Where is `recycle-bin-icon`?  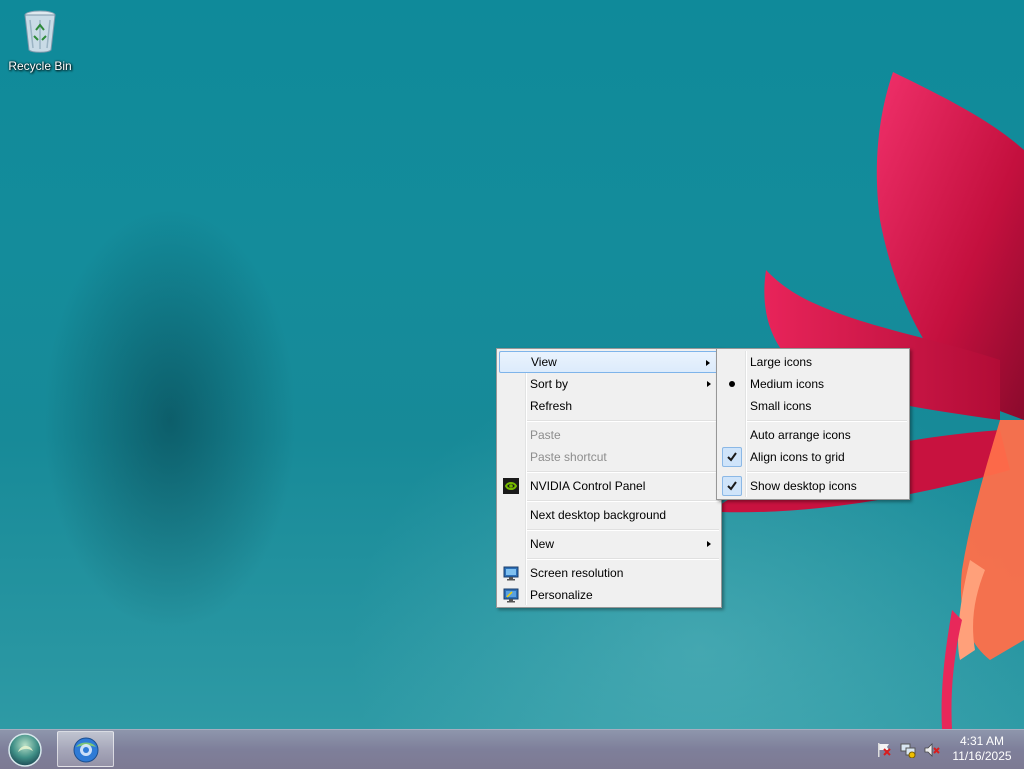
recycle-bin-icon is located at coordinates (40, 31).